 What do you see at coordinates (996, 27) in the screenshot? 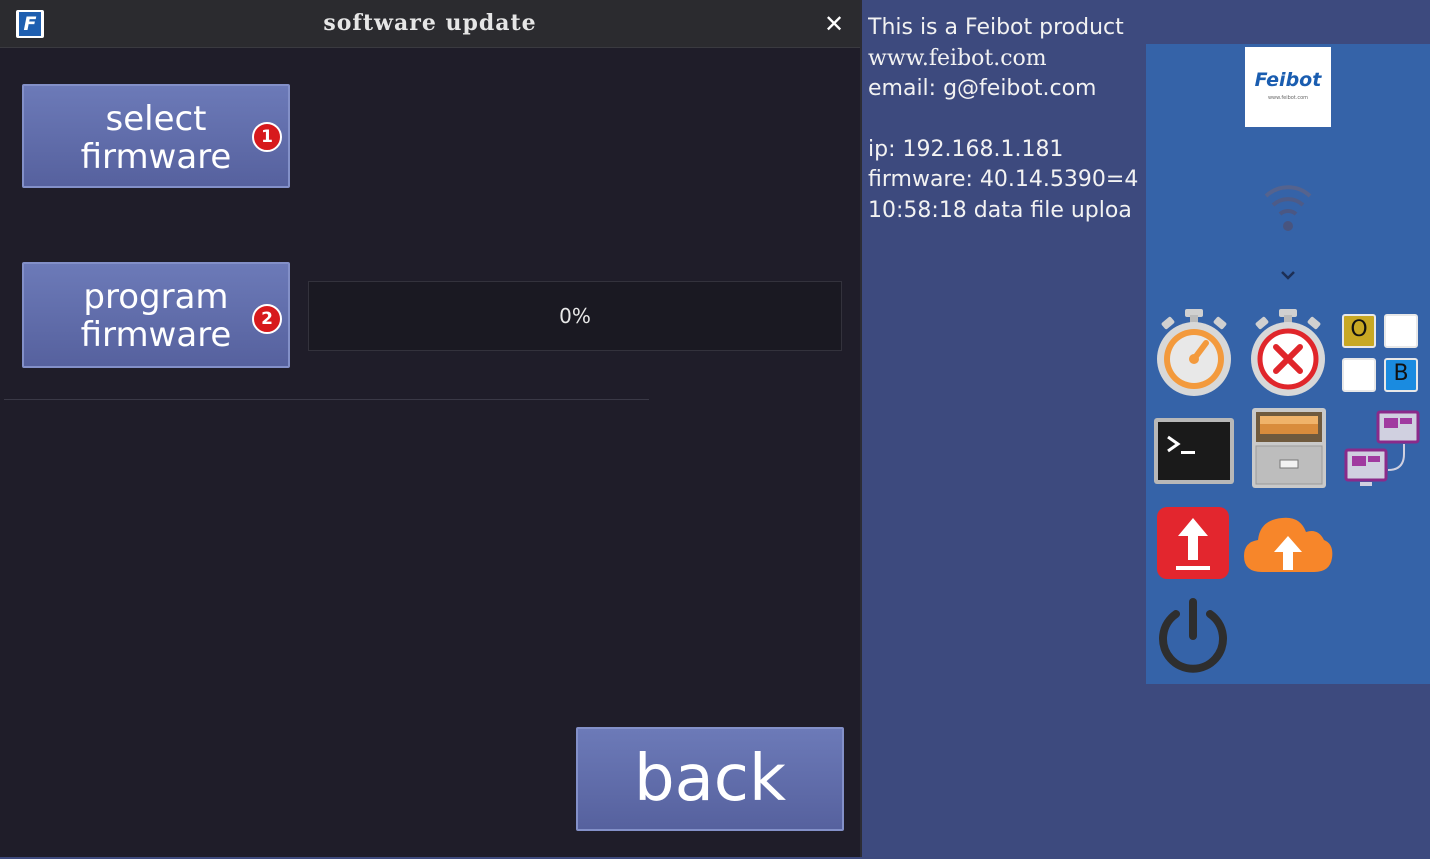
I see `info-product: This is a Feibot product` at bounding box center [996, 27].